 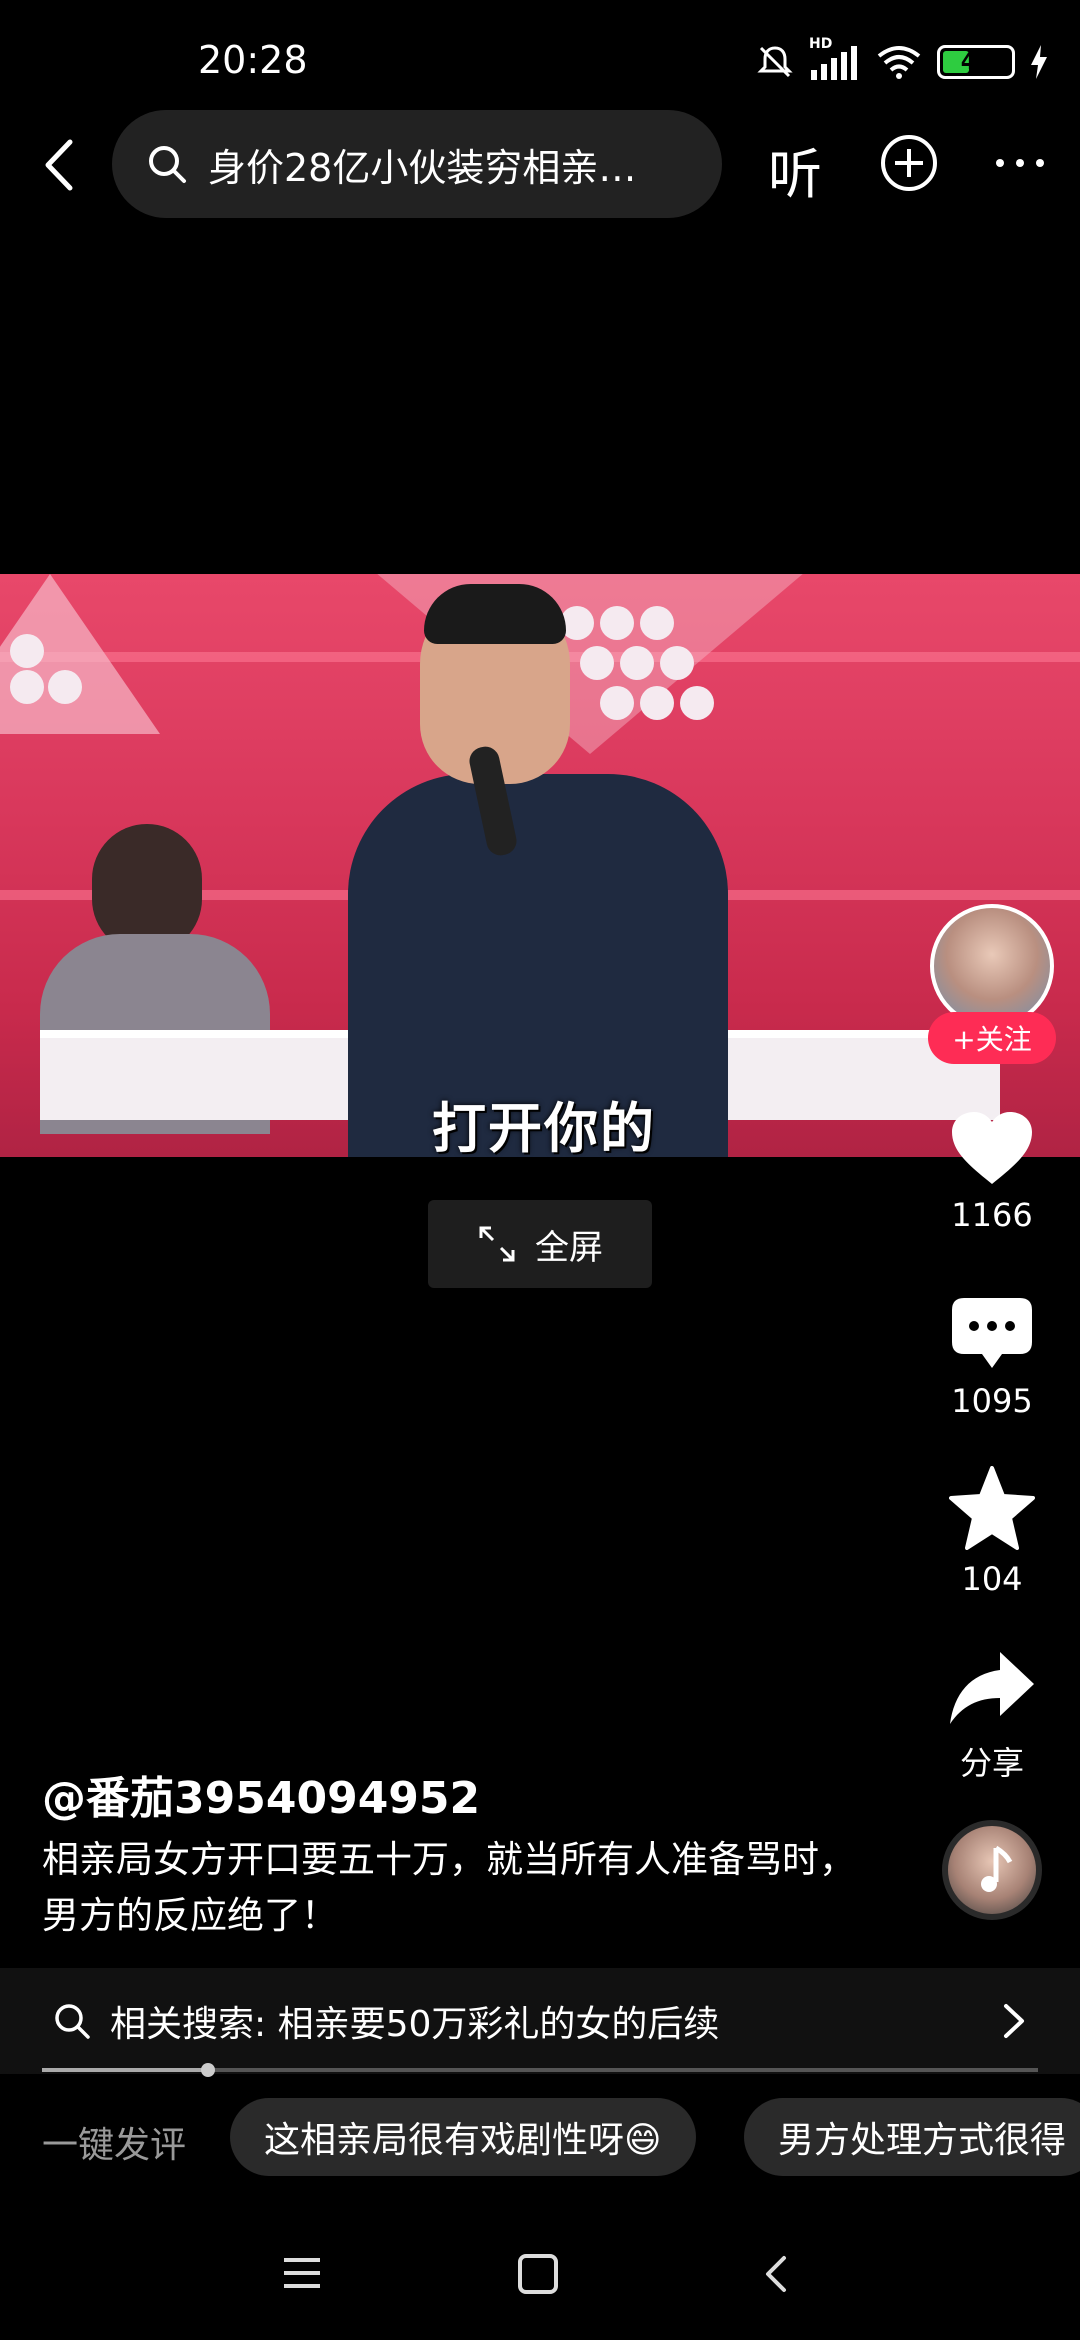 What do you see at coordinates (1039, 62) in the screenshot?
I see `charging-icon` at bounding box center [1039, 62].